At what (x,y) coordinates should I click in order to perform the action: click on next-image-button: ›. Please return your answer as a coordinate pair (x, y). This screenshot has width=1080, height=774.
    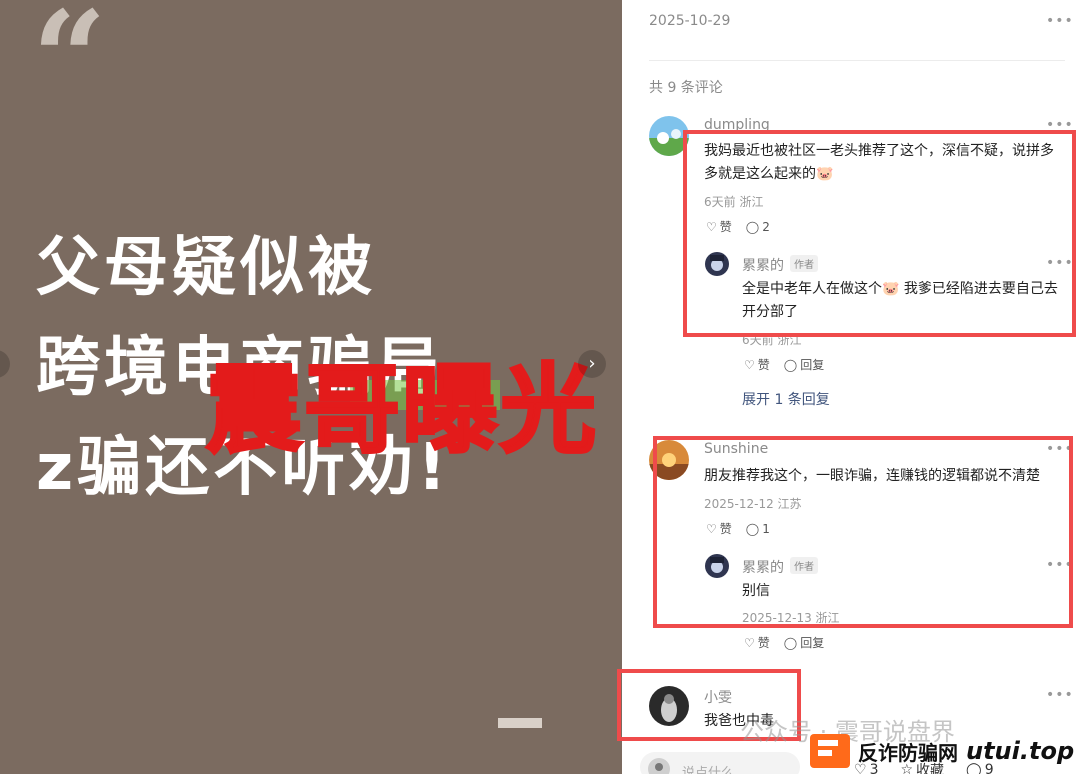
    Looking at the image, I should click on (592, 364).